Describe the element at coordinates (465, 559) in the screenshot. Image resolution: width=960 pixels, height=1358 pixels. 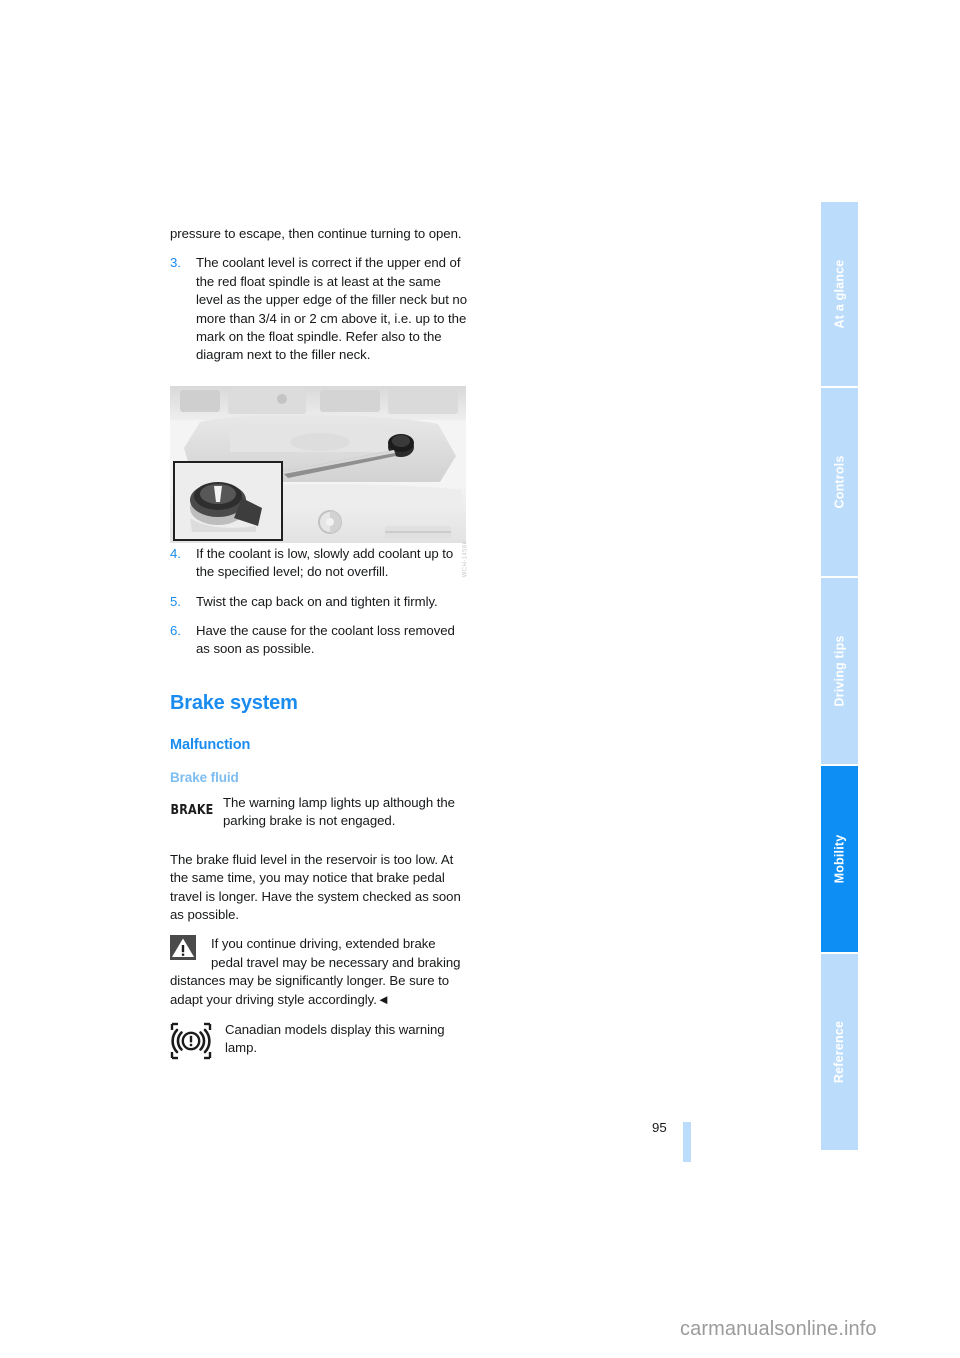
I see `figure-code: WCH-1458k` at that location.